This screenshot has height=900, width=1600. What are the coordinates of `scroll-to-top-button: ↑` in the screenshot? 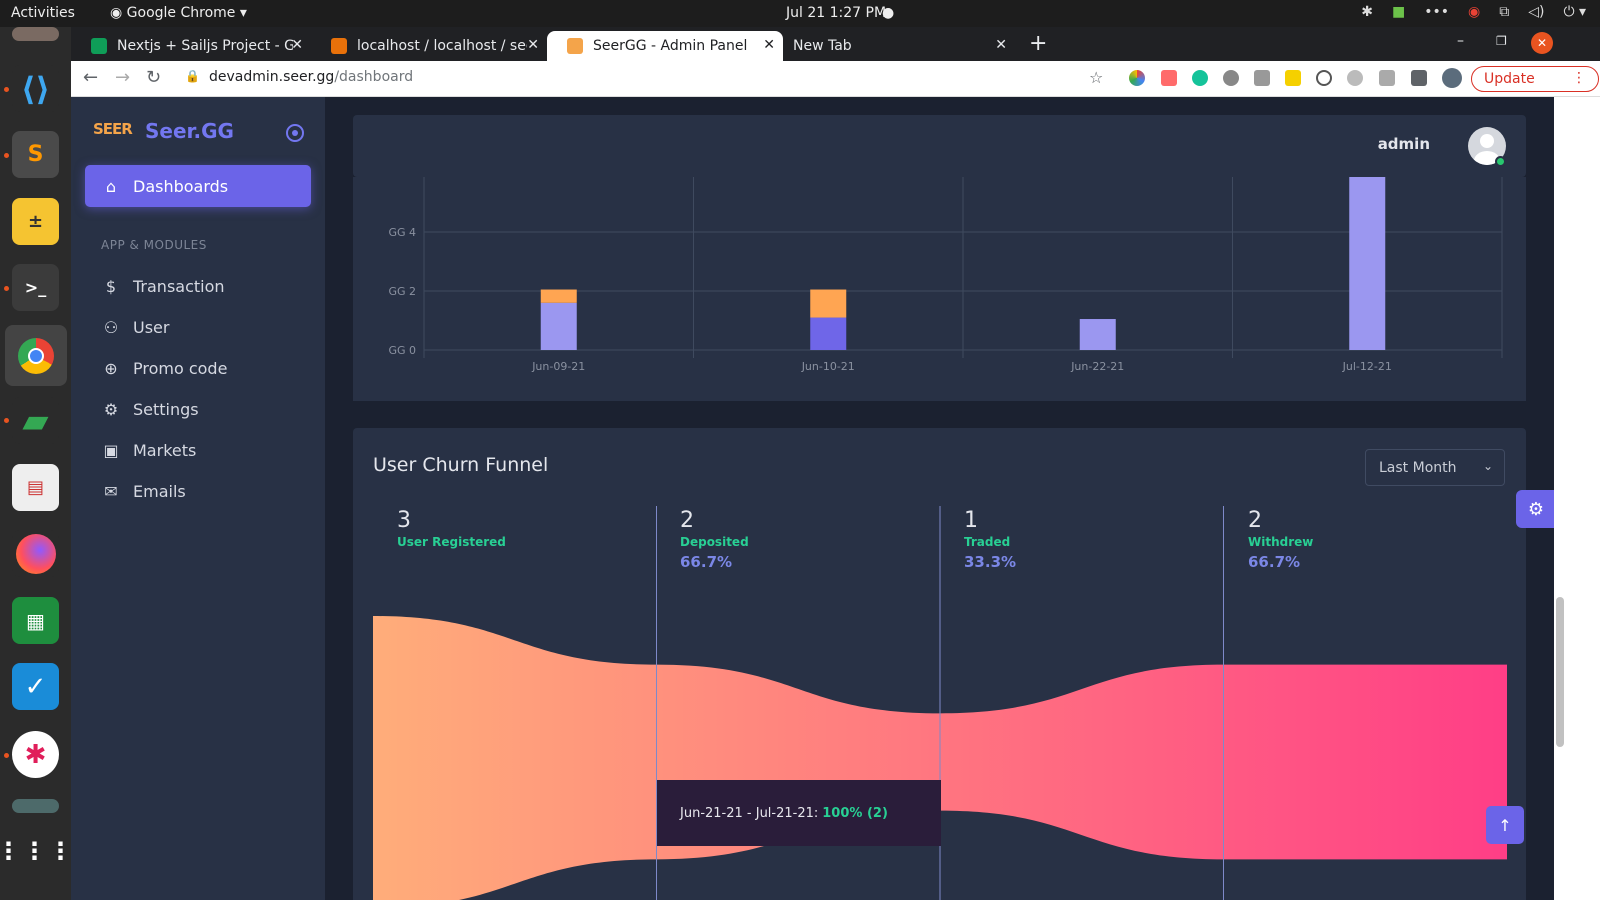 It's located at (1505, 825).